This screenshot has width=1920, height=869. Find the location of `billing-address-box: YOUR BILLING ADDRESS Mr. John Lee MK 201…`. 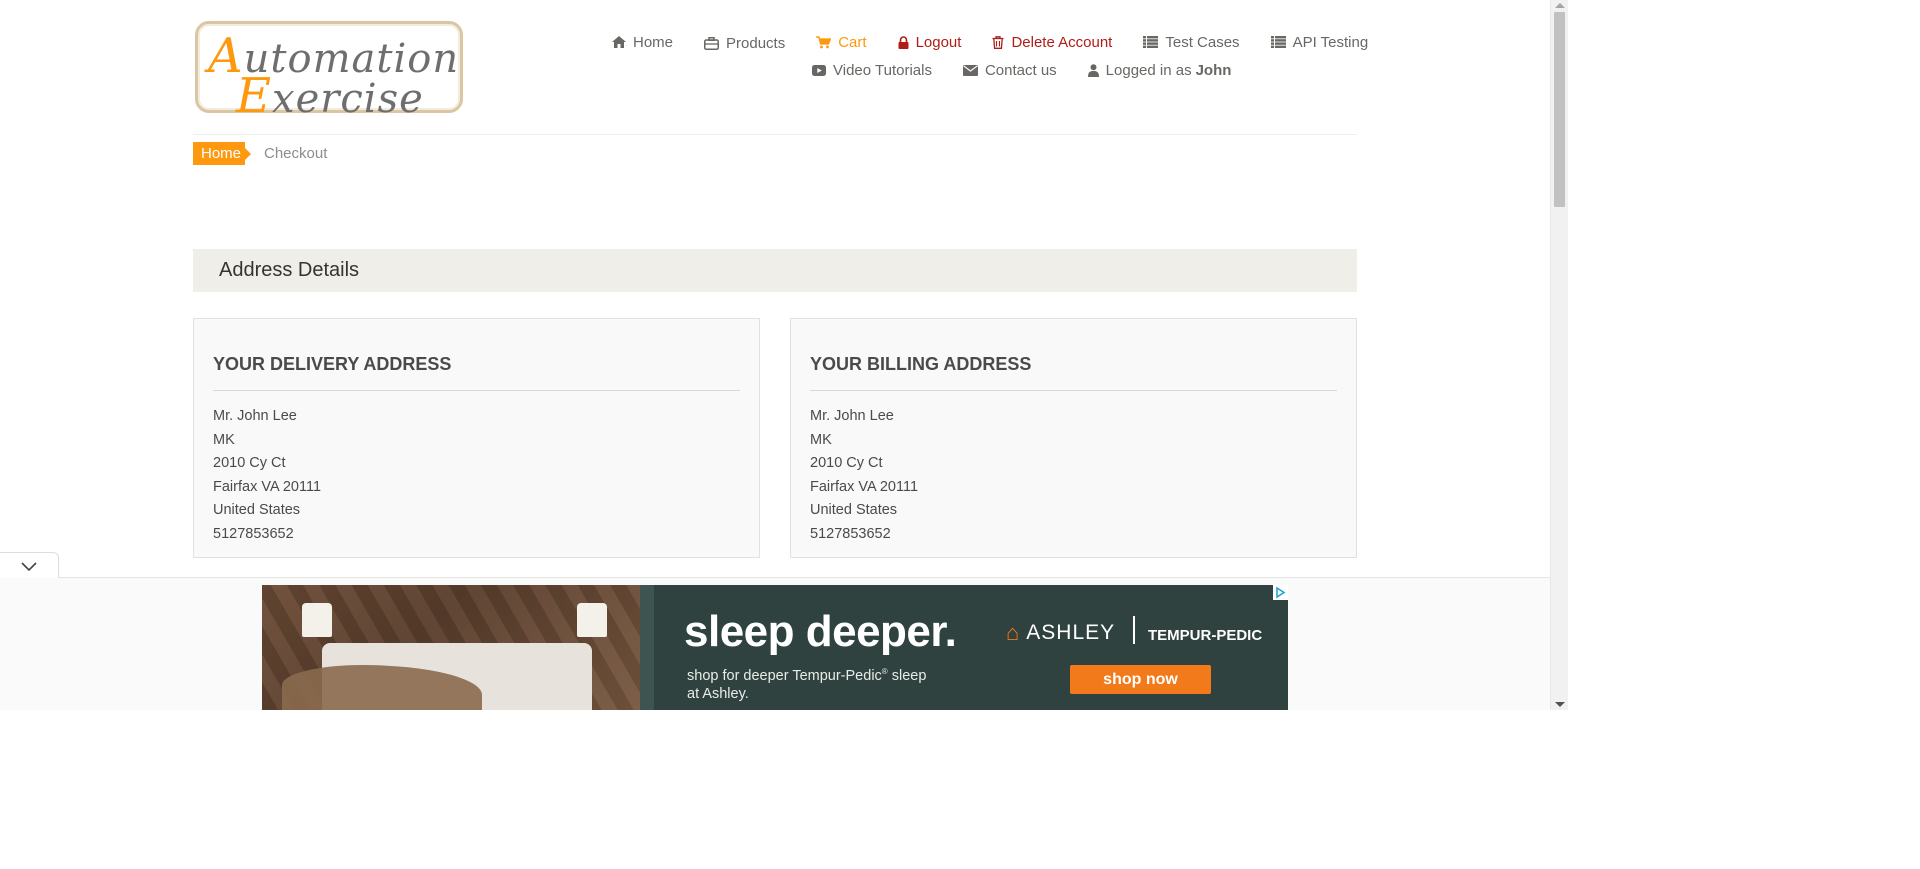

billing-address-box: YOUR BILLING ADDRESS Mr. John Lee MK 201… is located at coordinates (1073, 438).